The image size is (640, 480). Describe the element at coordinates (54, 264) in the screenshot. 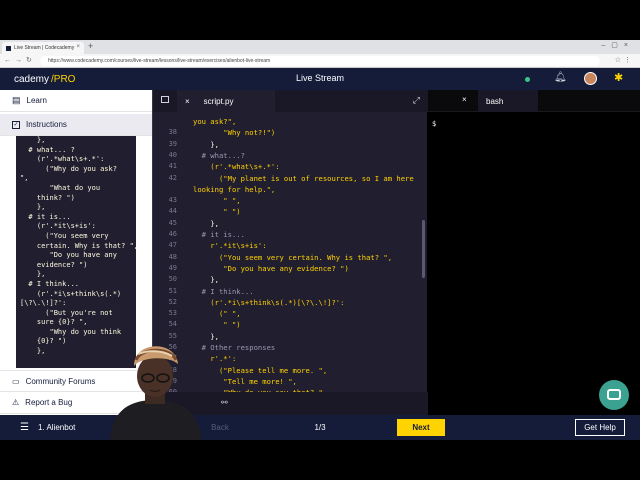

I see `instructions-code-line: evidence? ")` at that location.